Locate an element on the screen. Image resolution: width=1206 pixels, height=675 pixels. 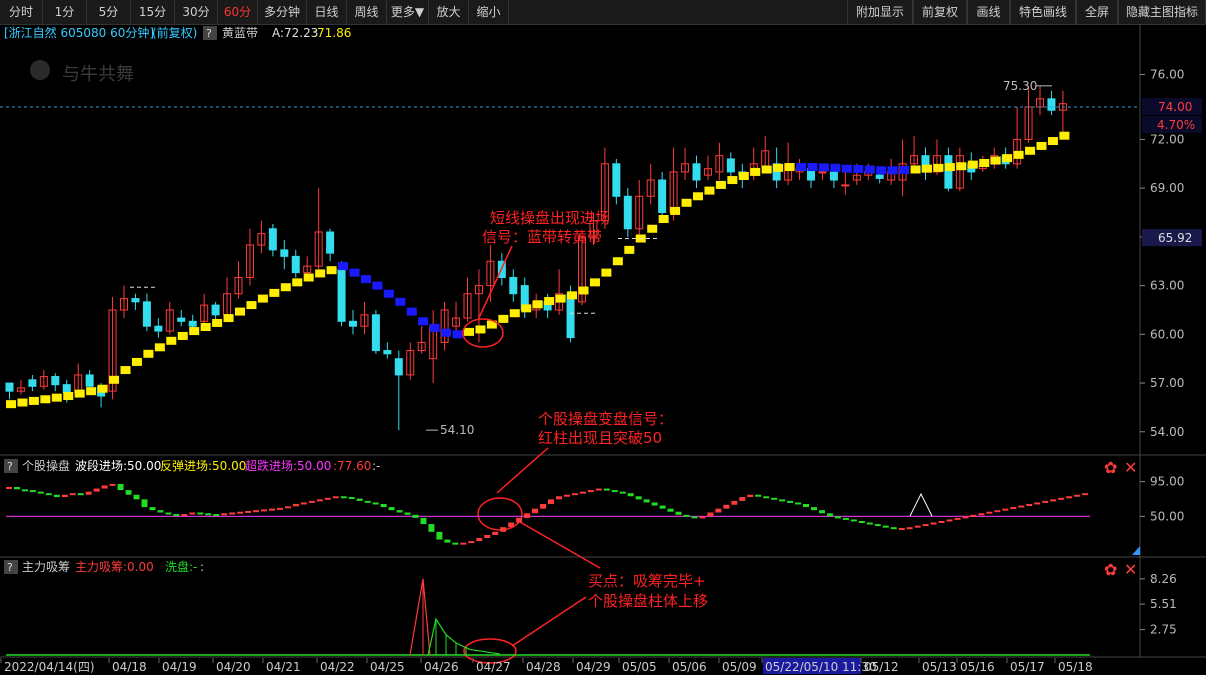
high-label: 75.30 is located at coordinates (1020, 86).